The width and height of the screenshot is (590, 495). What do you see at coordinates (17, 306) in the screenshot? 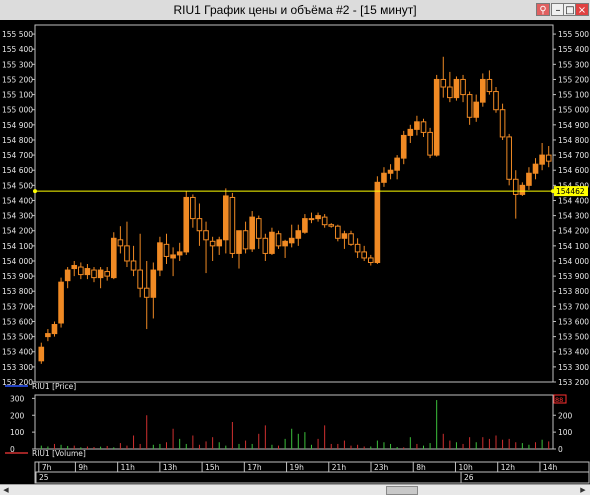
I see `price-tick-label-left: 153 700` at bounding box center [17, 306].